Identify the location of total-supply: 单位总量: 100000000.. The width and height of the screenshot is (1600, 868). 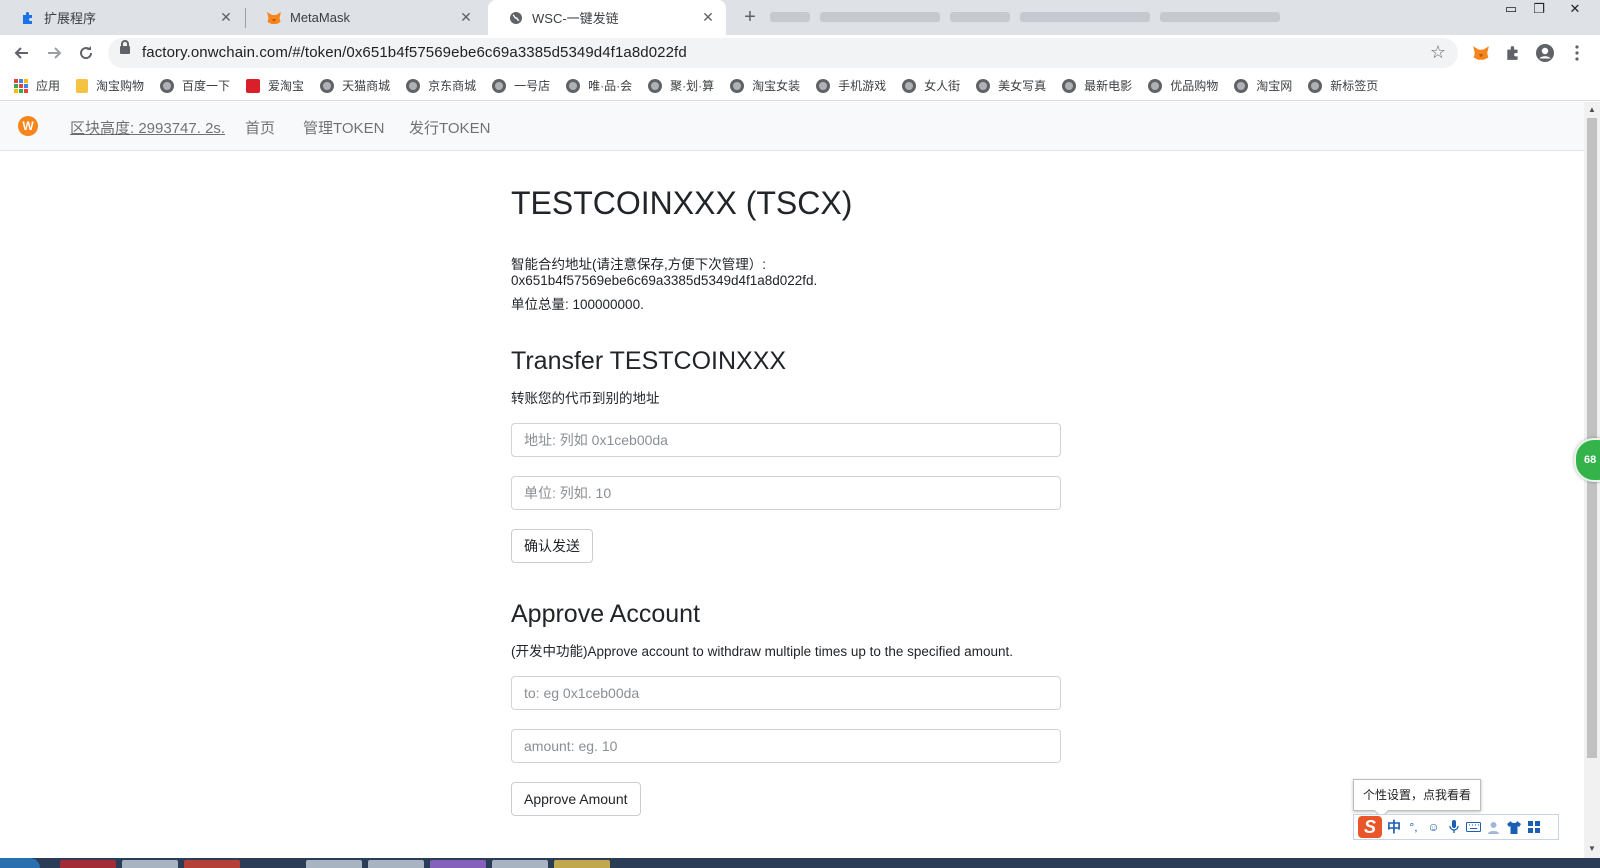
(577, 304).